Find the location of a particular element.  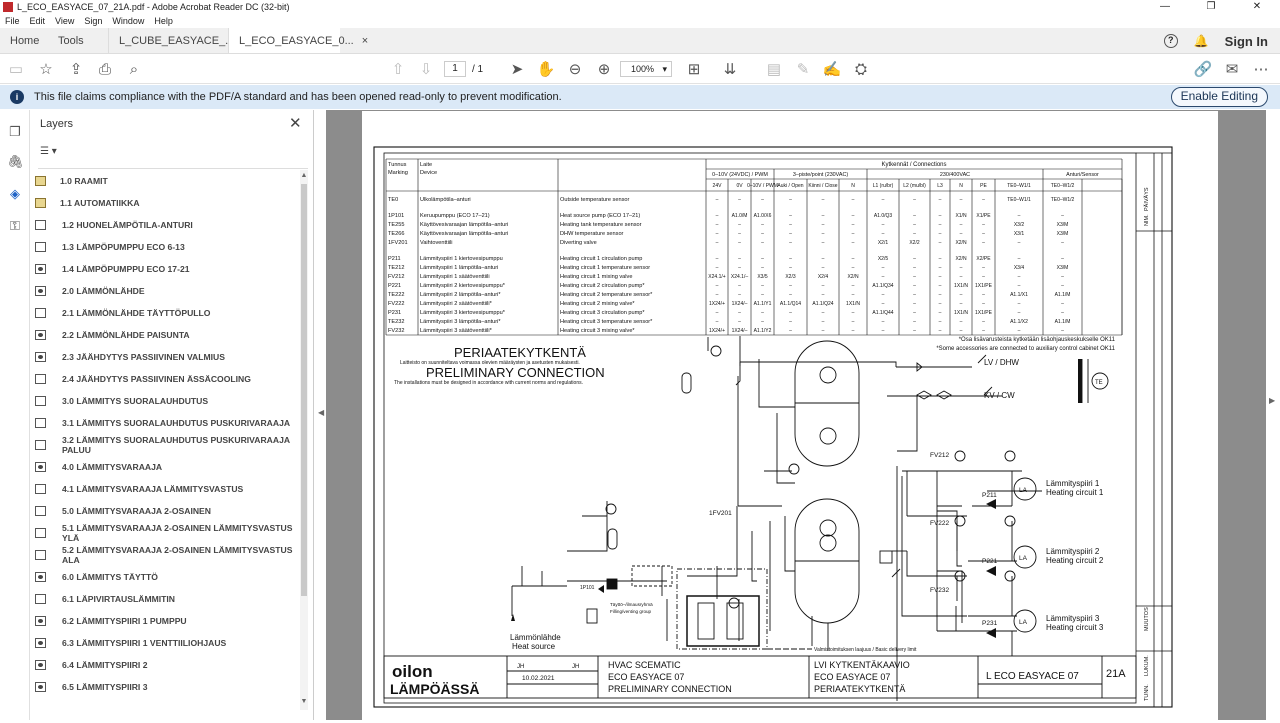

scroll-up-icon: ▲ is located at coordinates (304, 175).